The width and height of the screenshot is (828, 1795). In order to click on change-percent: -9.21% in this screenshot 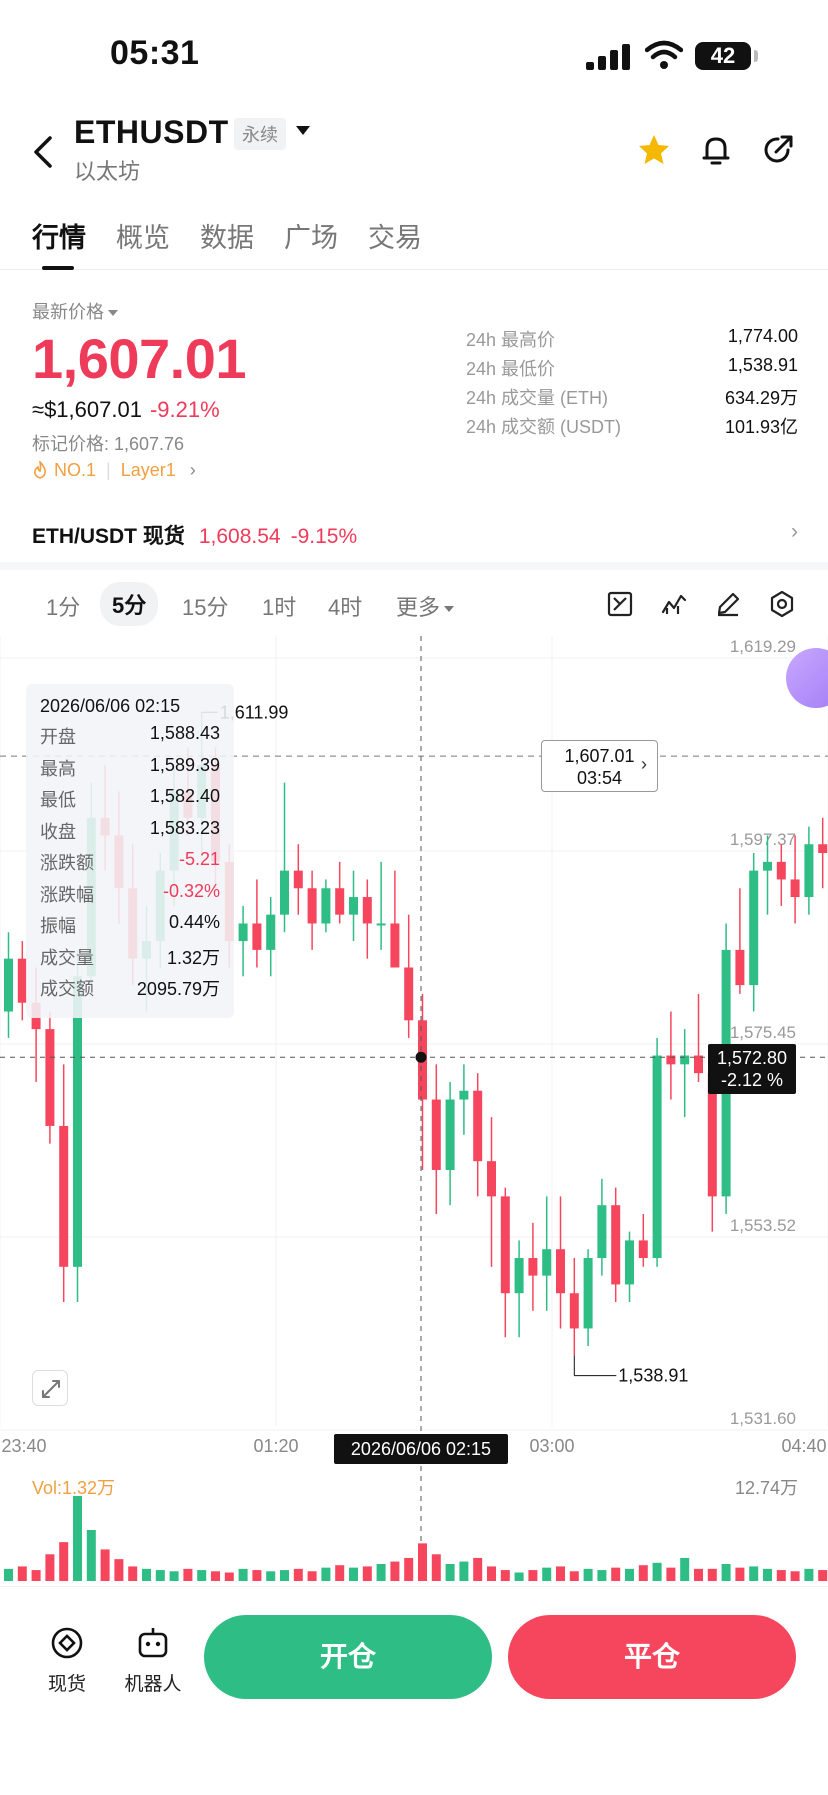, I will do `click(184, 409)`.